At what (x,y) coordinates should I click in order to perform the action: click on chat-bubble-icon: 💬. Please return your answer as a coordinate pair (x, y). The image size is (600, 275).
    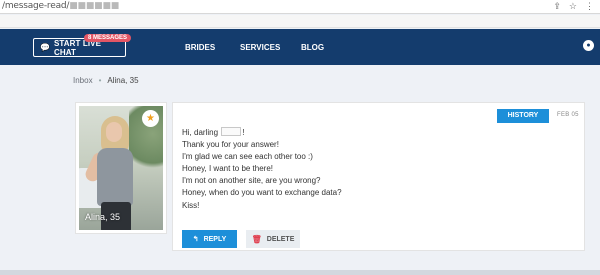
    Looking at the image, I should click on (45, 47).